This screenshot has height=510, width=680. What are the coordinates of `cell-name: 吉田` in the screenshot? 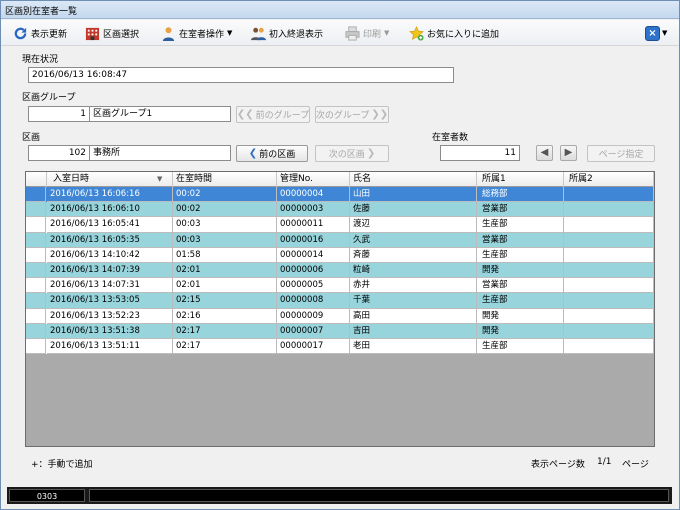 It's located at (413, 331).